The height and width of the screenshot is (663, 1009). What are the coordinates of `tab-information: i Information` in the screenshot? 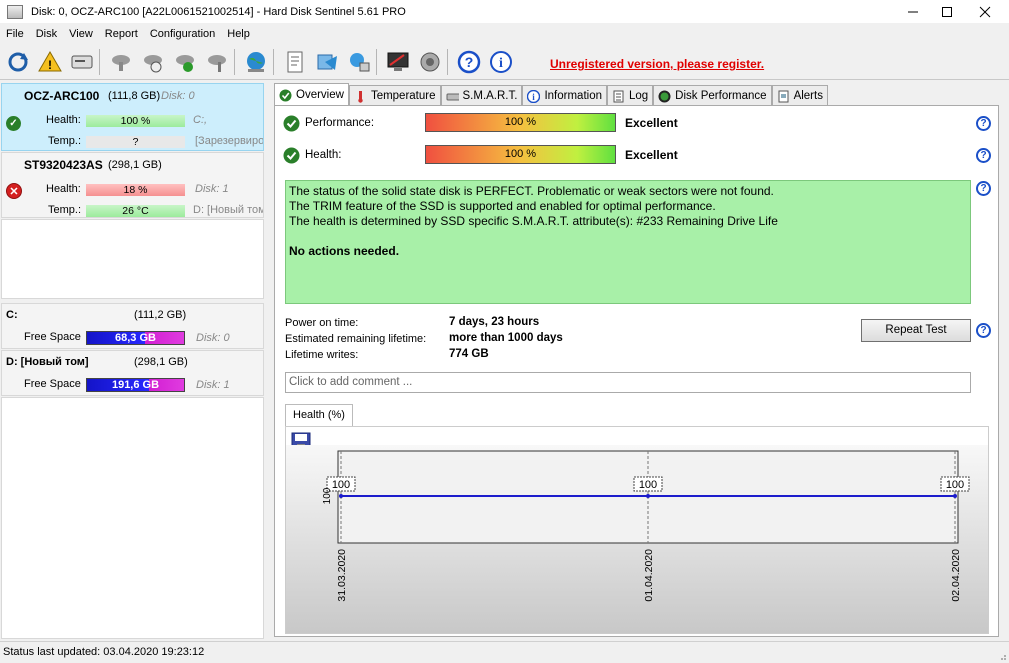 It's located at (564, 95).